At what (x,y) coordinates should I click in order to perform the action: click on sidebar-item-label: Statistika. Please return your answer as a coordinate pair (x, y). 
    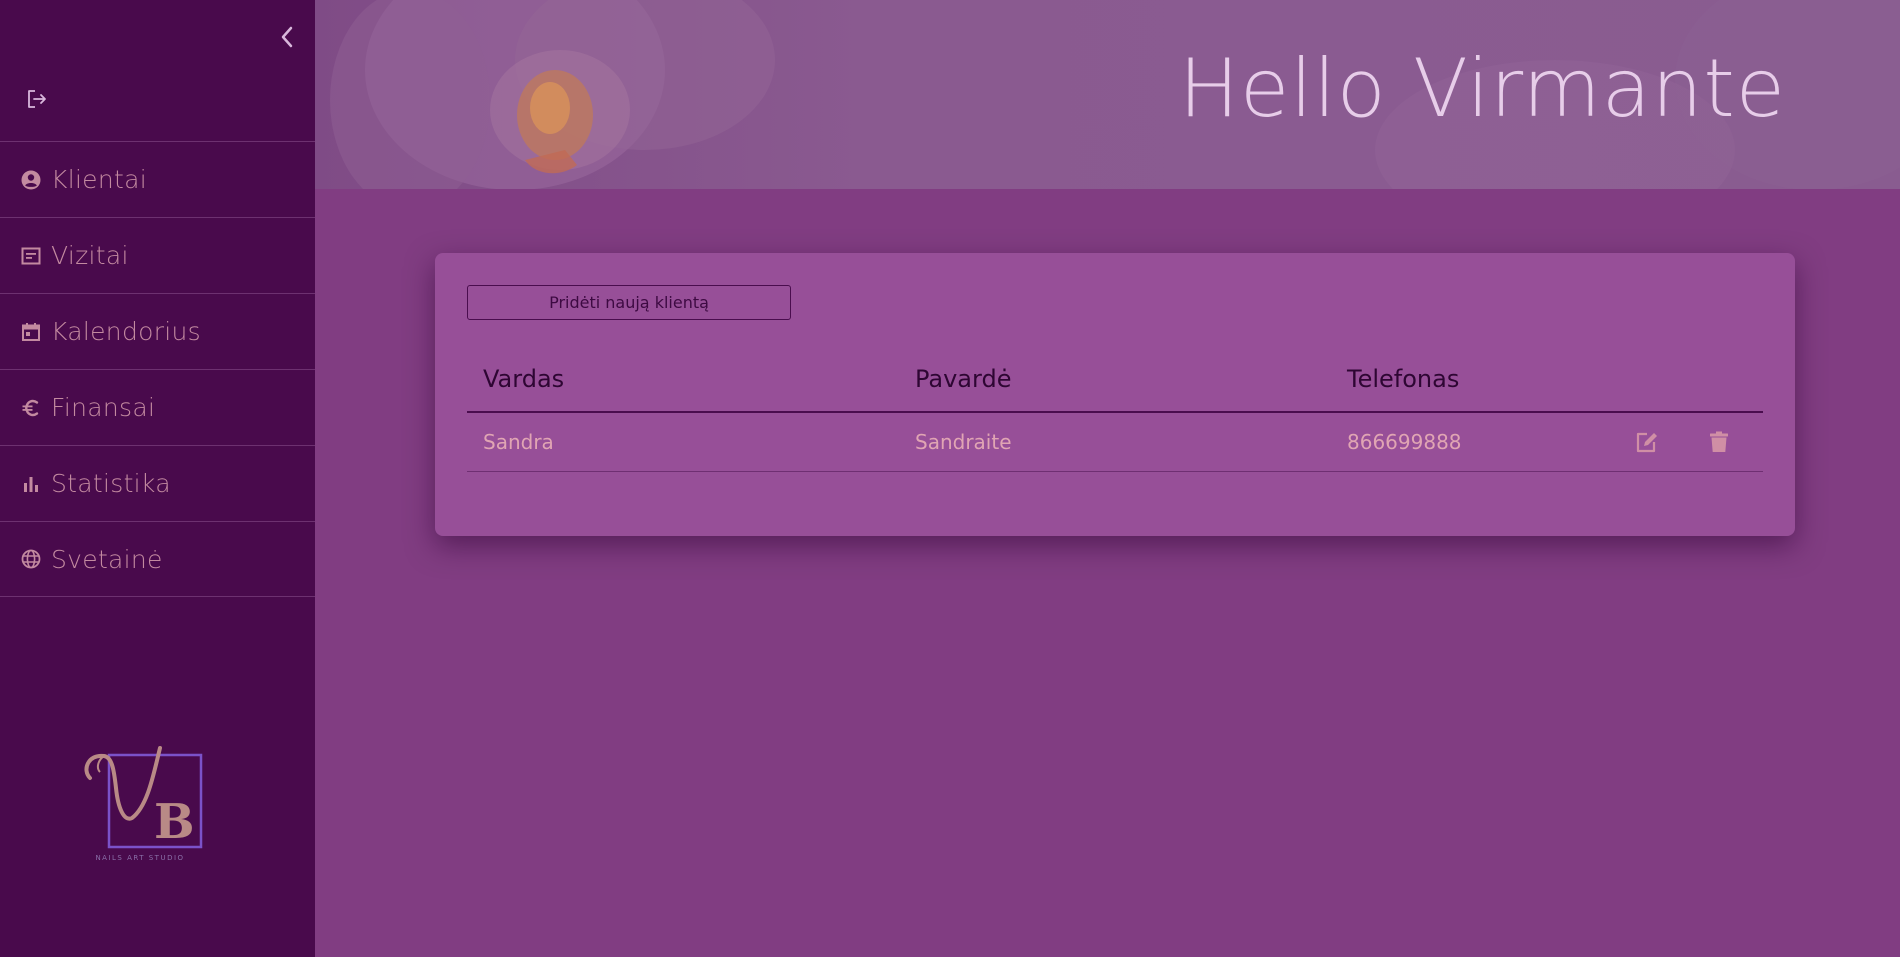
    Looking at the image, I should click on (111, 483).